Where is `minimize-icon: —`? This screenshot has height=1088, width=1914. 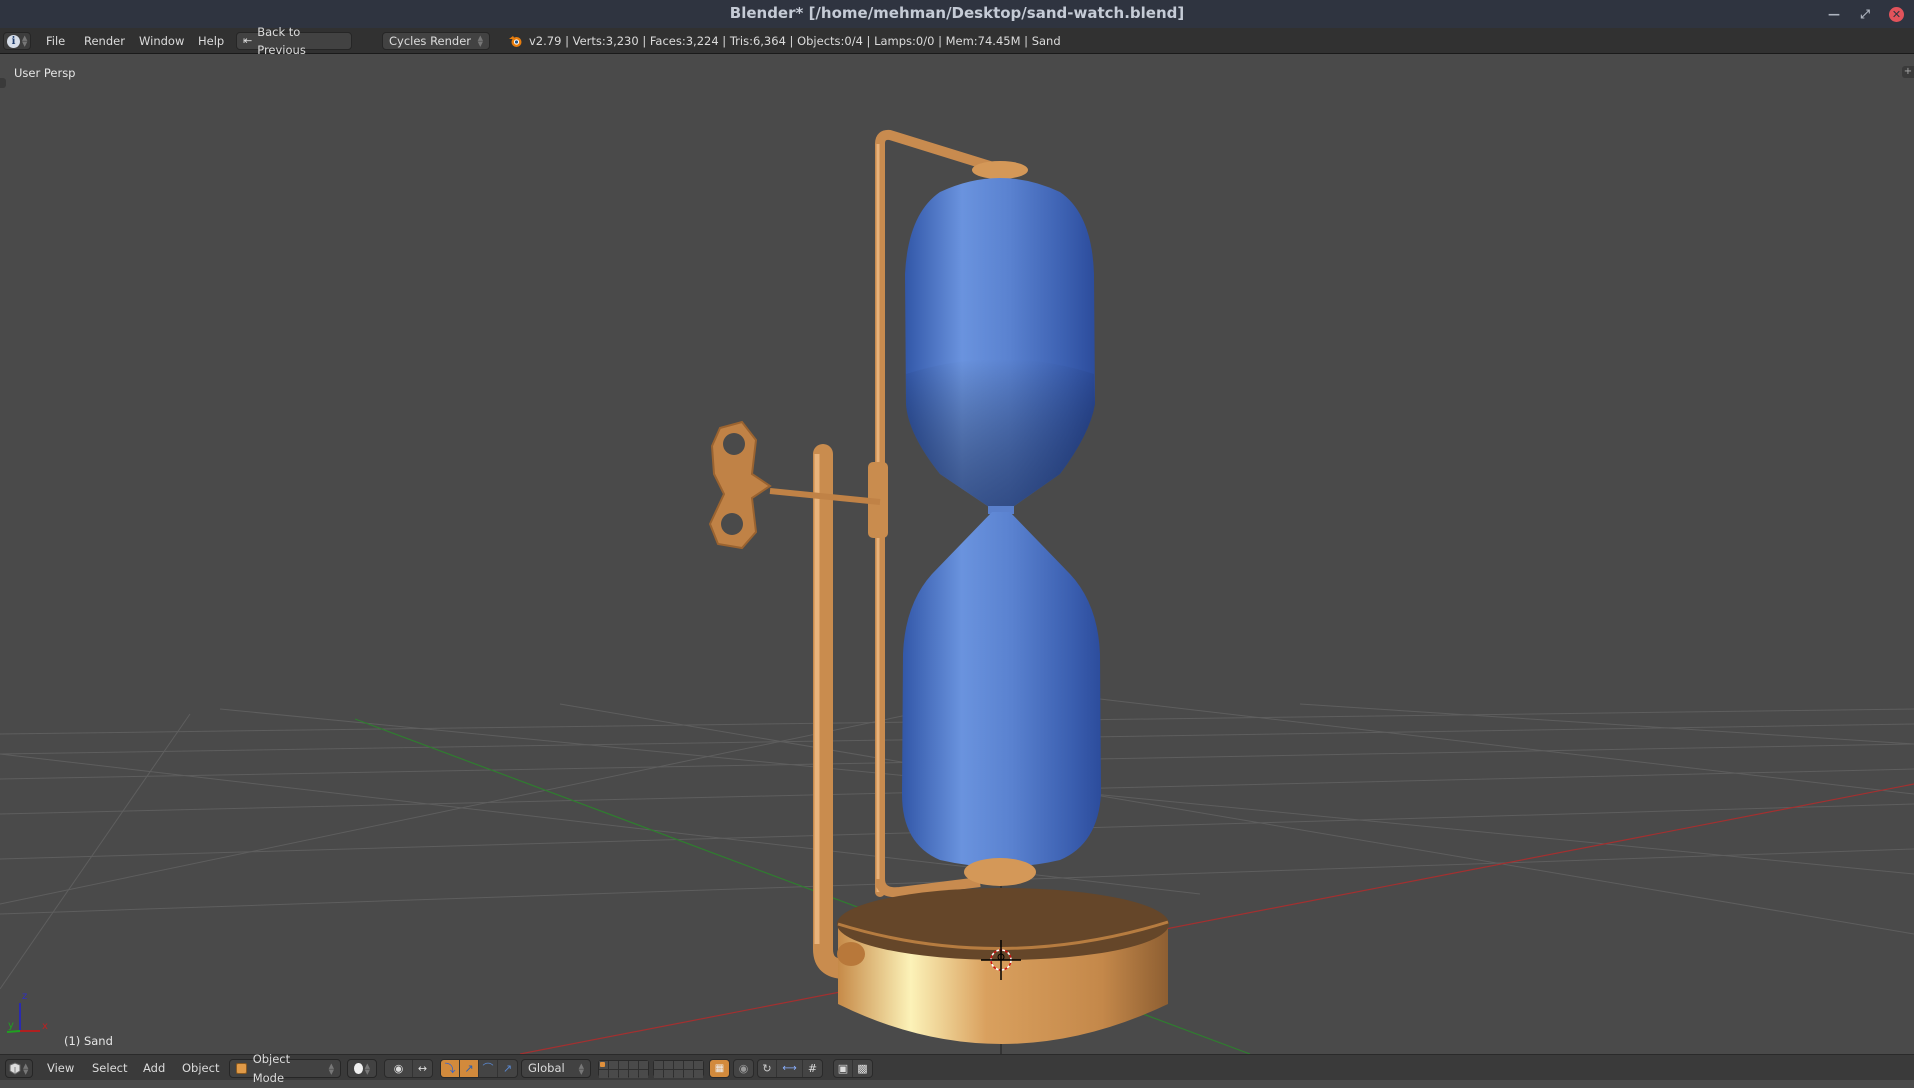
minimize-icon: — is located at coordinates (1834, 13).